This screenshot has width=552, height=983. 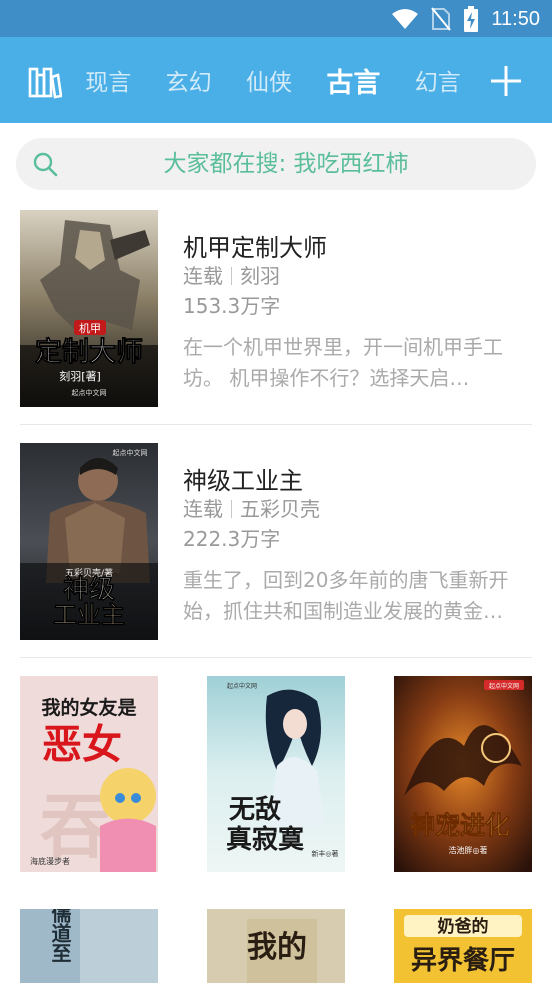 I want to click on battery-charging-icon, so click(x=471, y=19).